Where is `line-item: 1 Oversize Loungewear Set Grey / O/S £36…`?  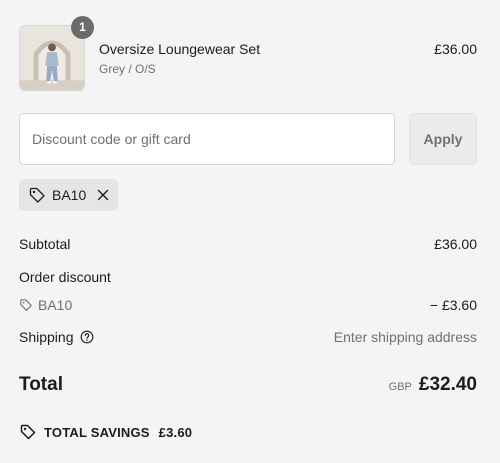
line-item: 1 Oversize Loungewear Set Grey / O/S £36… is located at coordinates (248, 53).